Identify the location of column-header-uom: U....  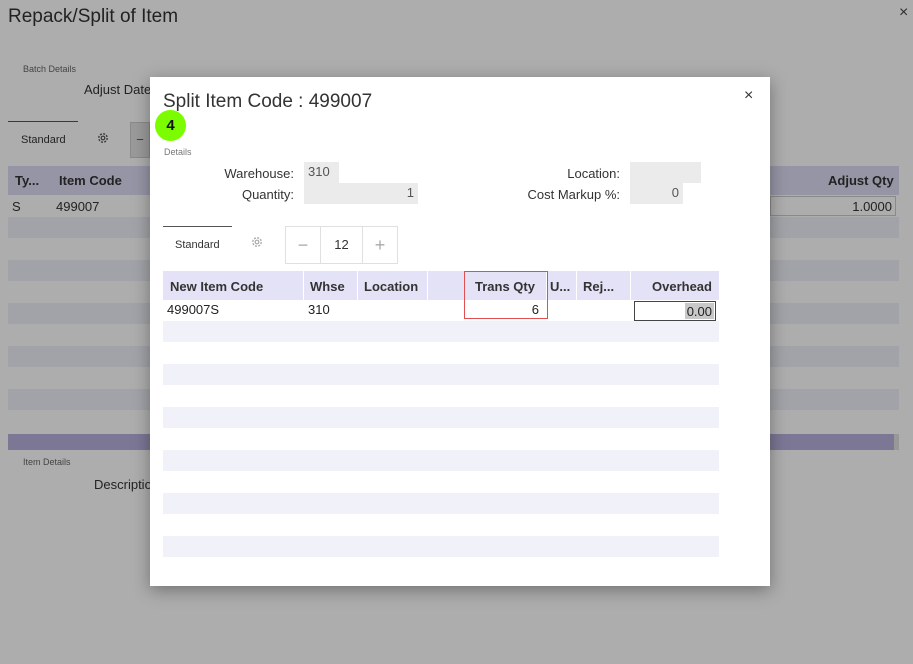
(562, 285).